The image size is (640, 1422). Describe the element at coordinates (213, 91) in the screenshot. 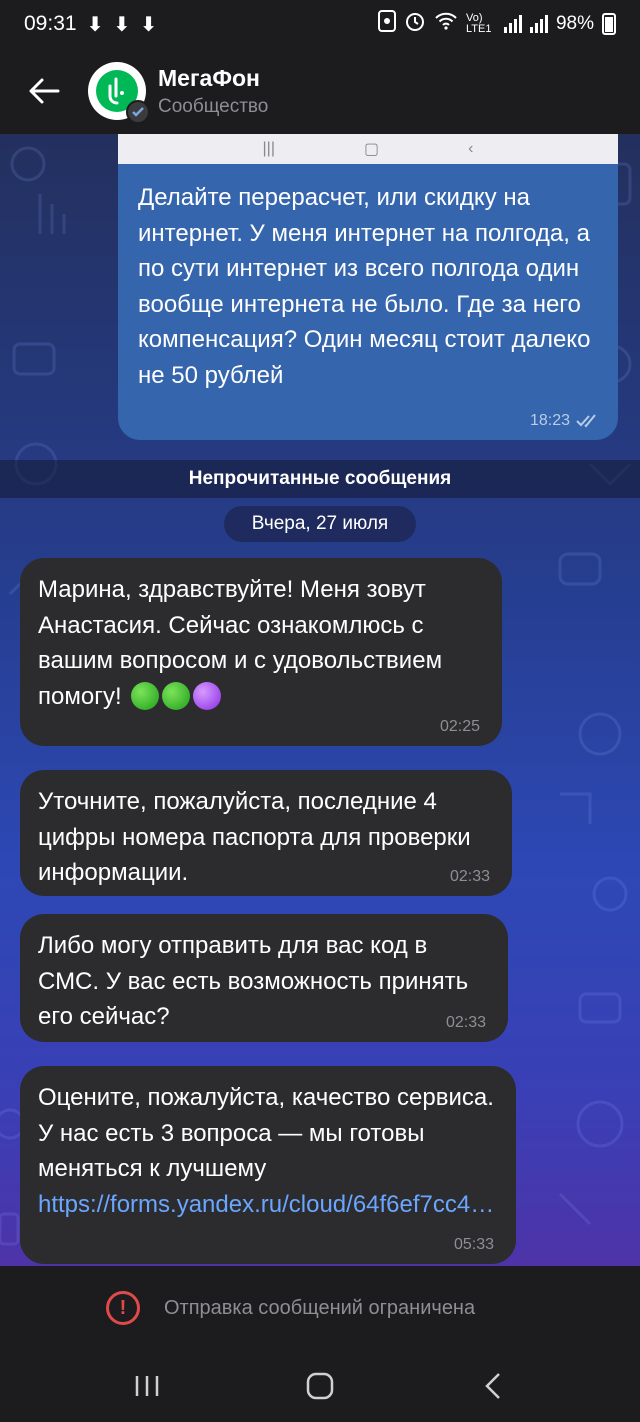

I see `chat-title-block: МегаФон Сообщество` at that location.